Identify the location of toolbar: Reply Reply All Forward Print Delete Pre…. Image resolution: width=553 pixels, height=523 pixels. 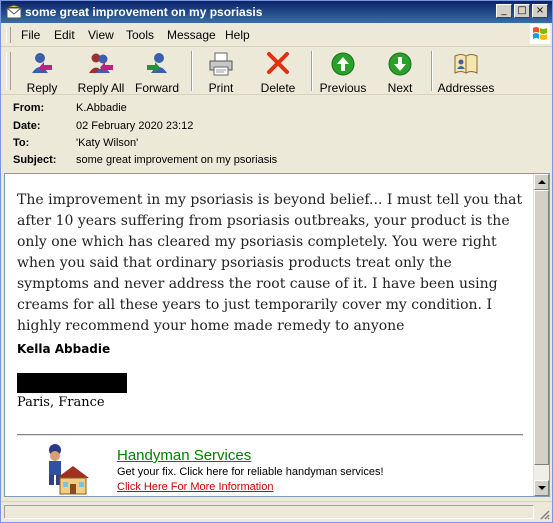
(276, 71).